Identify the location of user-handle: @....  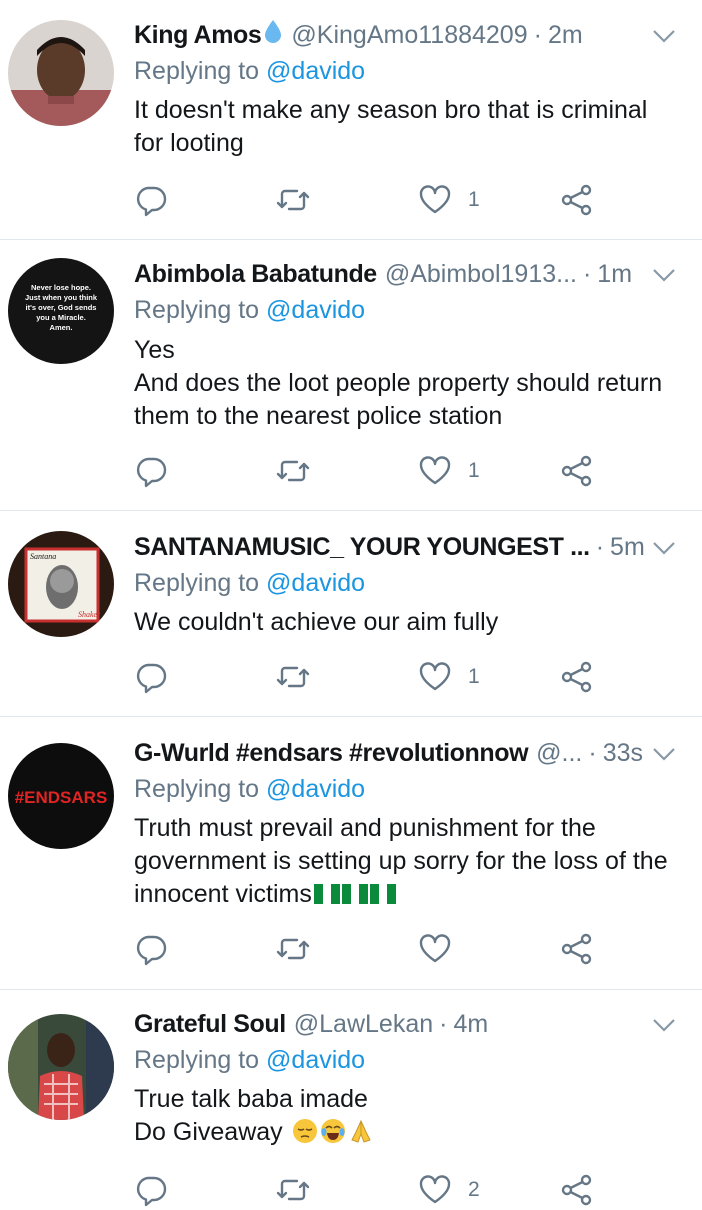
(559, 753).